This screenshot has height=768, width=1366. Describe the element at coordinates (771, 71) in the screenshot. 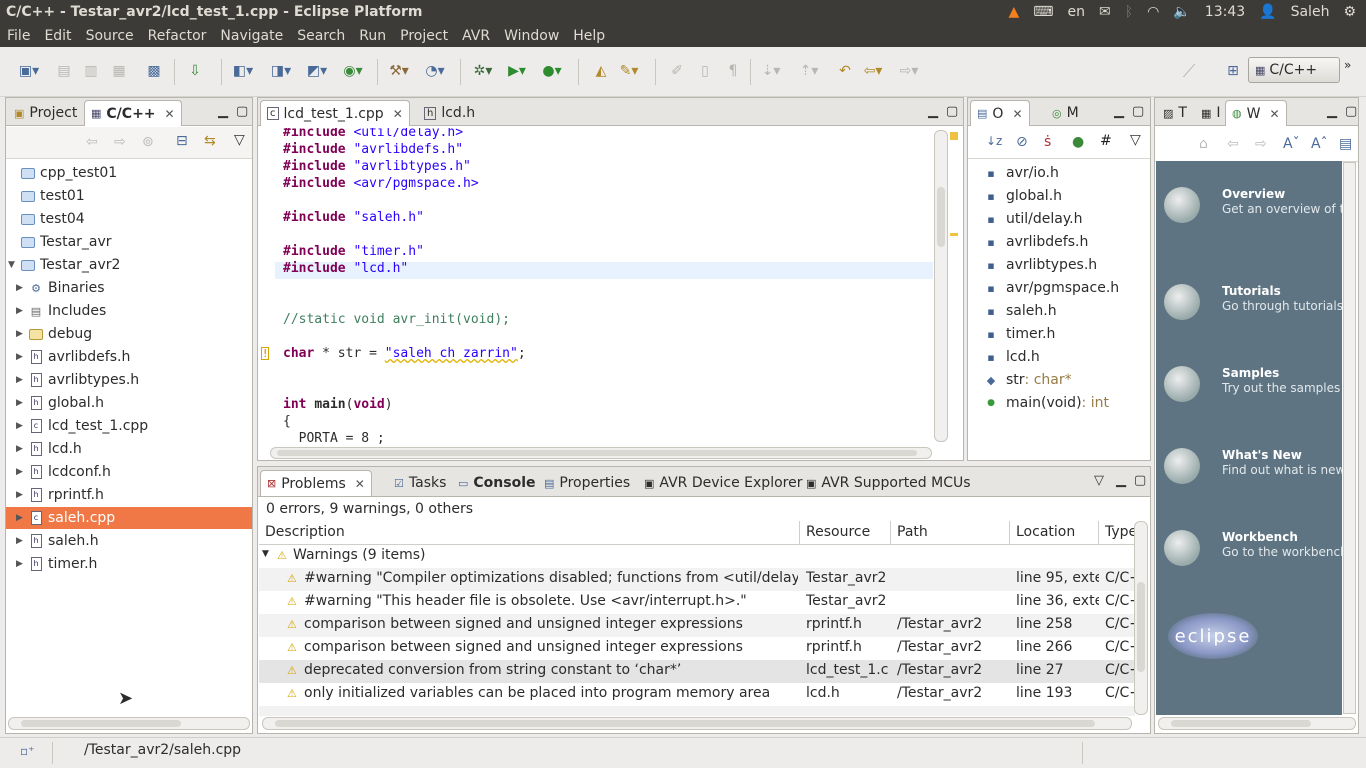

I see `next-annotation-icon: ⇣▾` at that location.